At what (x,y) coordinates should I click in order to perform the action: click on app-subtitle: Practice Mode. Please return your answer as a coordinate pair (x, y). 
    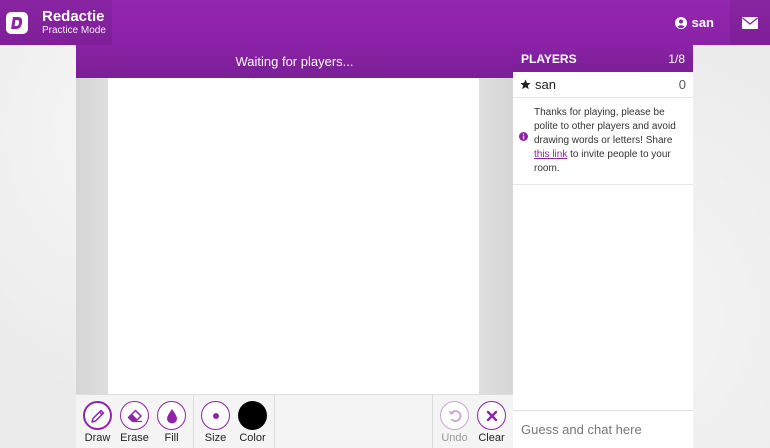
    Looking at the image, I should click on (74, 30).